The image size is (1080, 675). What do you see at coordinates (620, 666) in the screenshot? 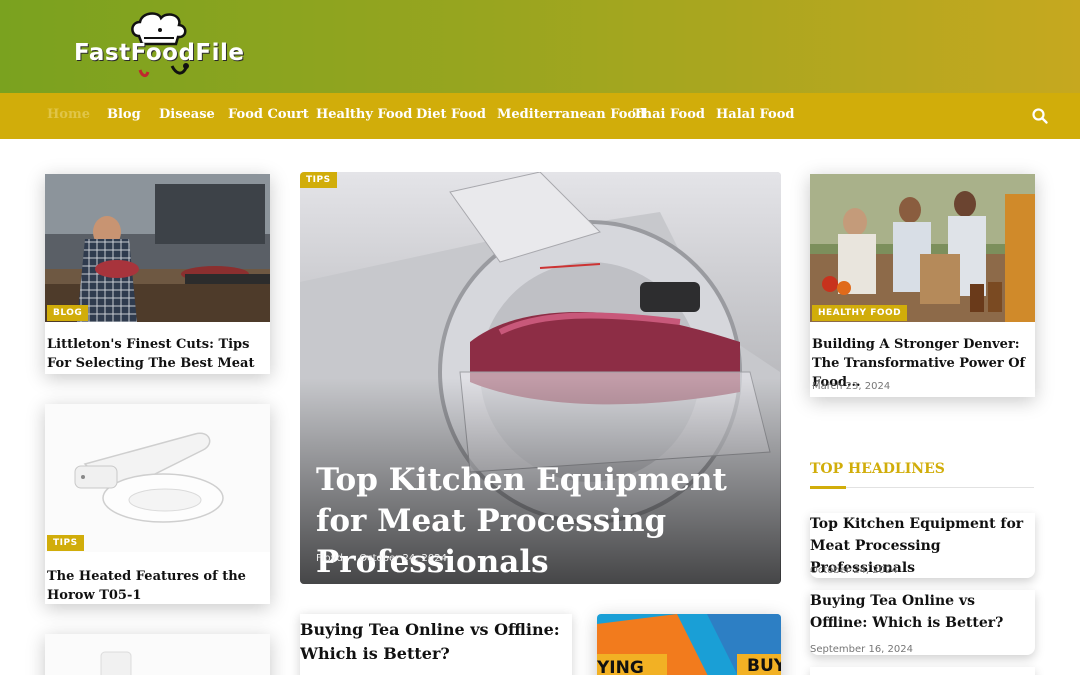
I see `image-text: YING` at bounding box center [620, 666].